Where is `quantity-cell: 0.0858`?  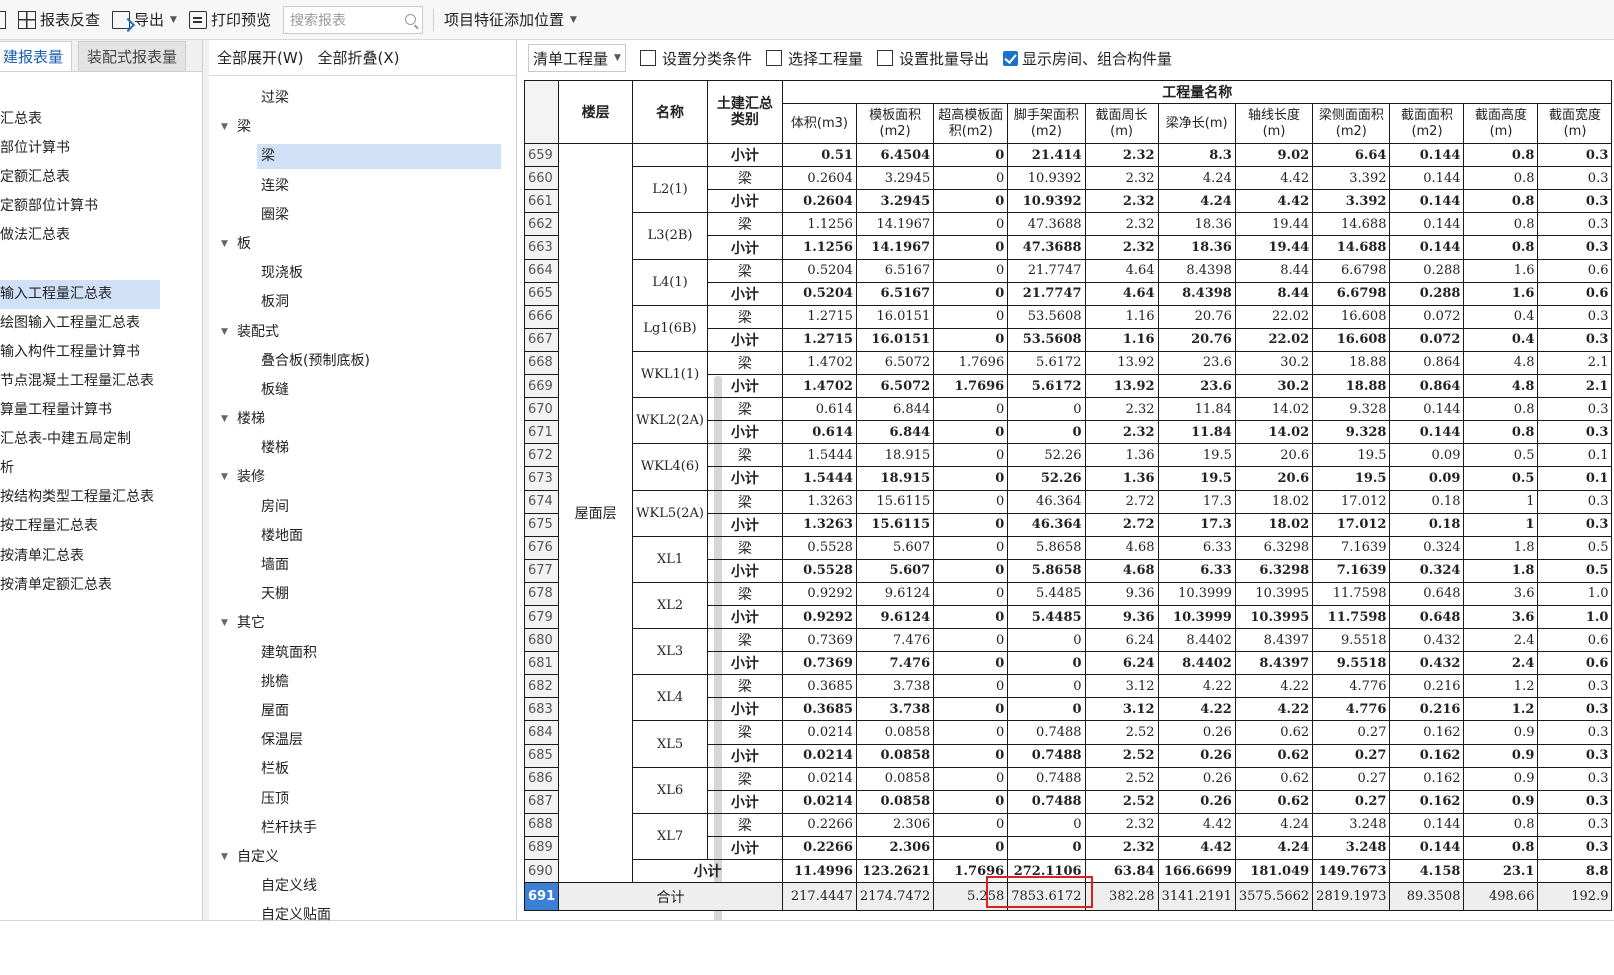 quantity-cell: 0.0858 is located at coordinates (895, 778).